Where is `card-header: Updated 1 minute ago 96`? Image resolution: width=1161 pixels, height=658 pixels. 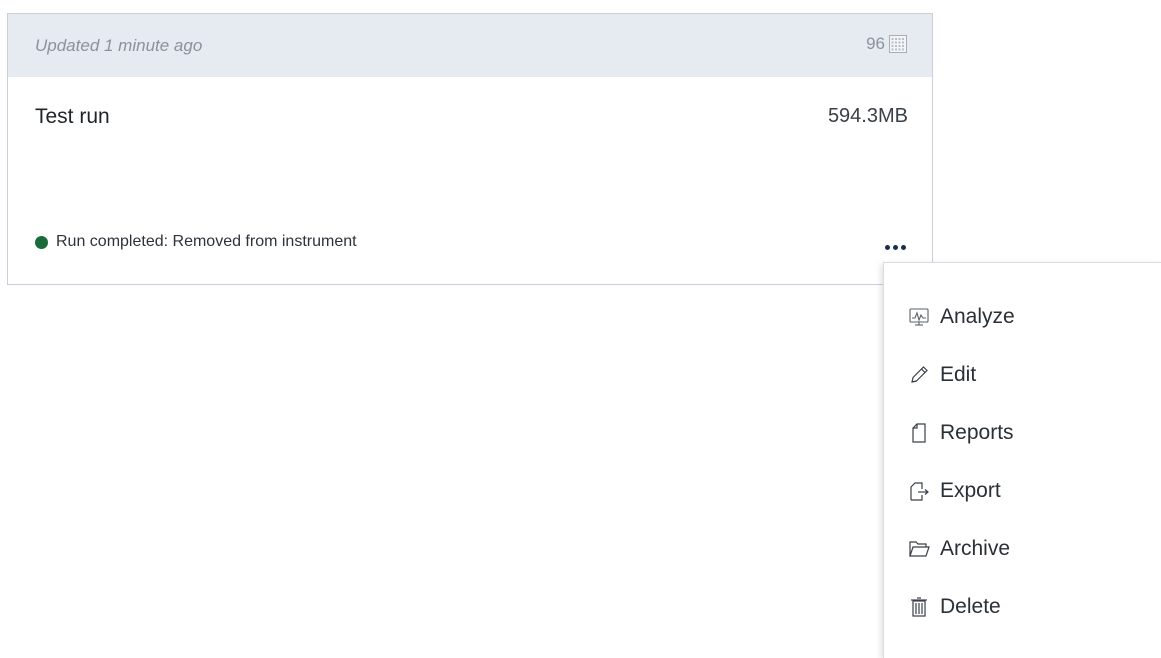
card-header: Updated 1 minute ago 96 is located at coordinates (470, 45).